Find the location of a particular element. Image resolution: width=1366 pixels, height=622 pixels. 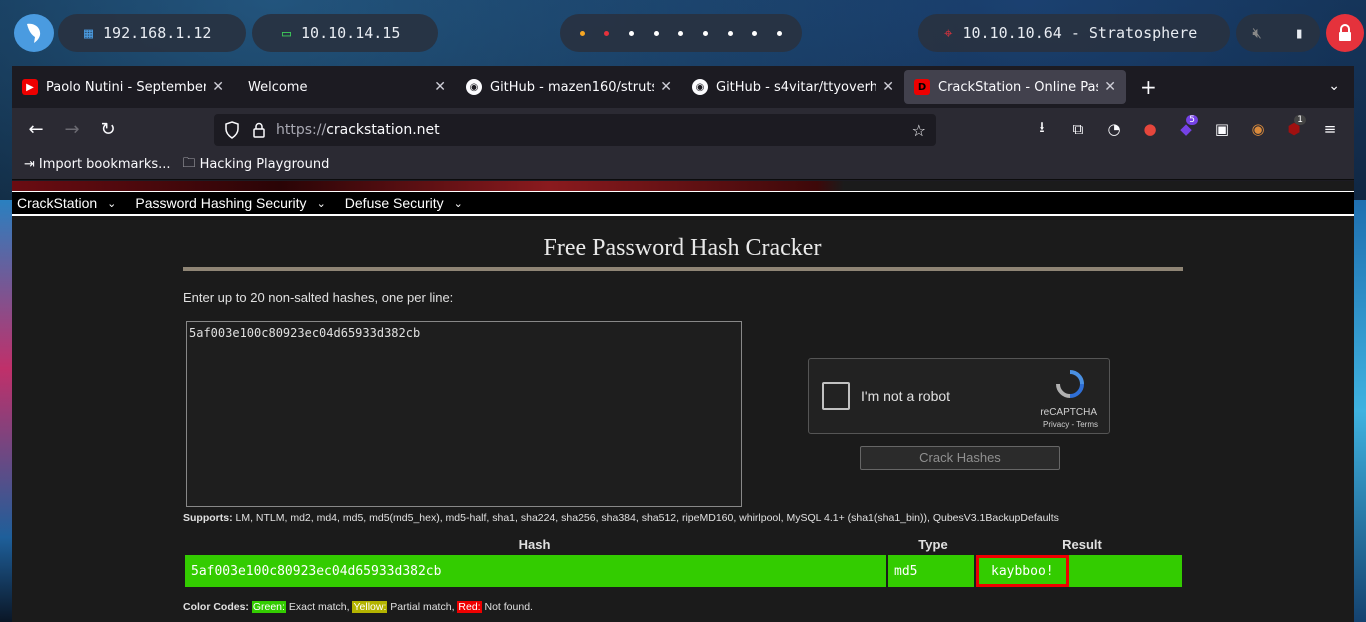

result-hash: 5af003e100c80923ec04d65933d382cb is located at coordinates (535, 571).